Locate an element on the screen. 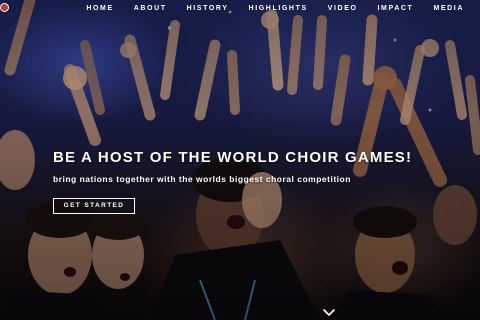 This screenshot has width=480, height=320. nav-item-history: HISTORY is located at coordinates (208, 9).